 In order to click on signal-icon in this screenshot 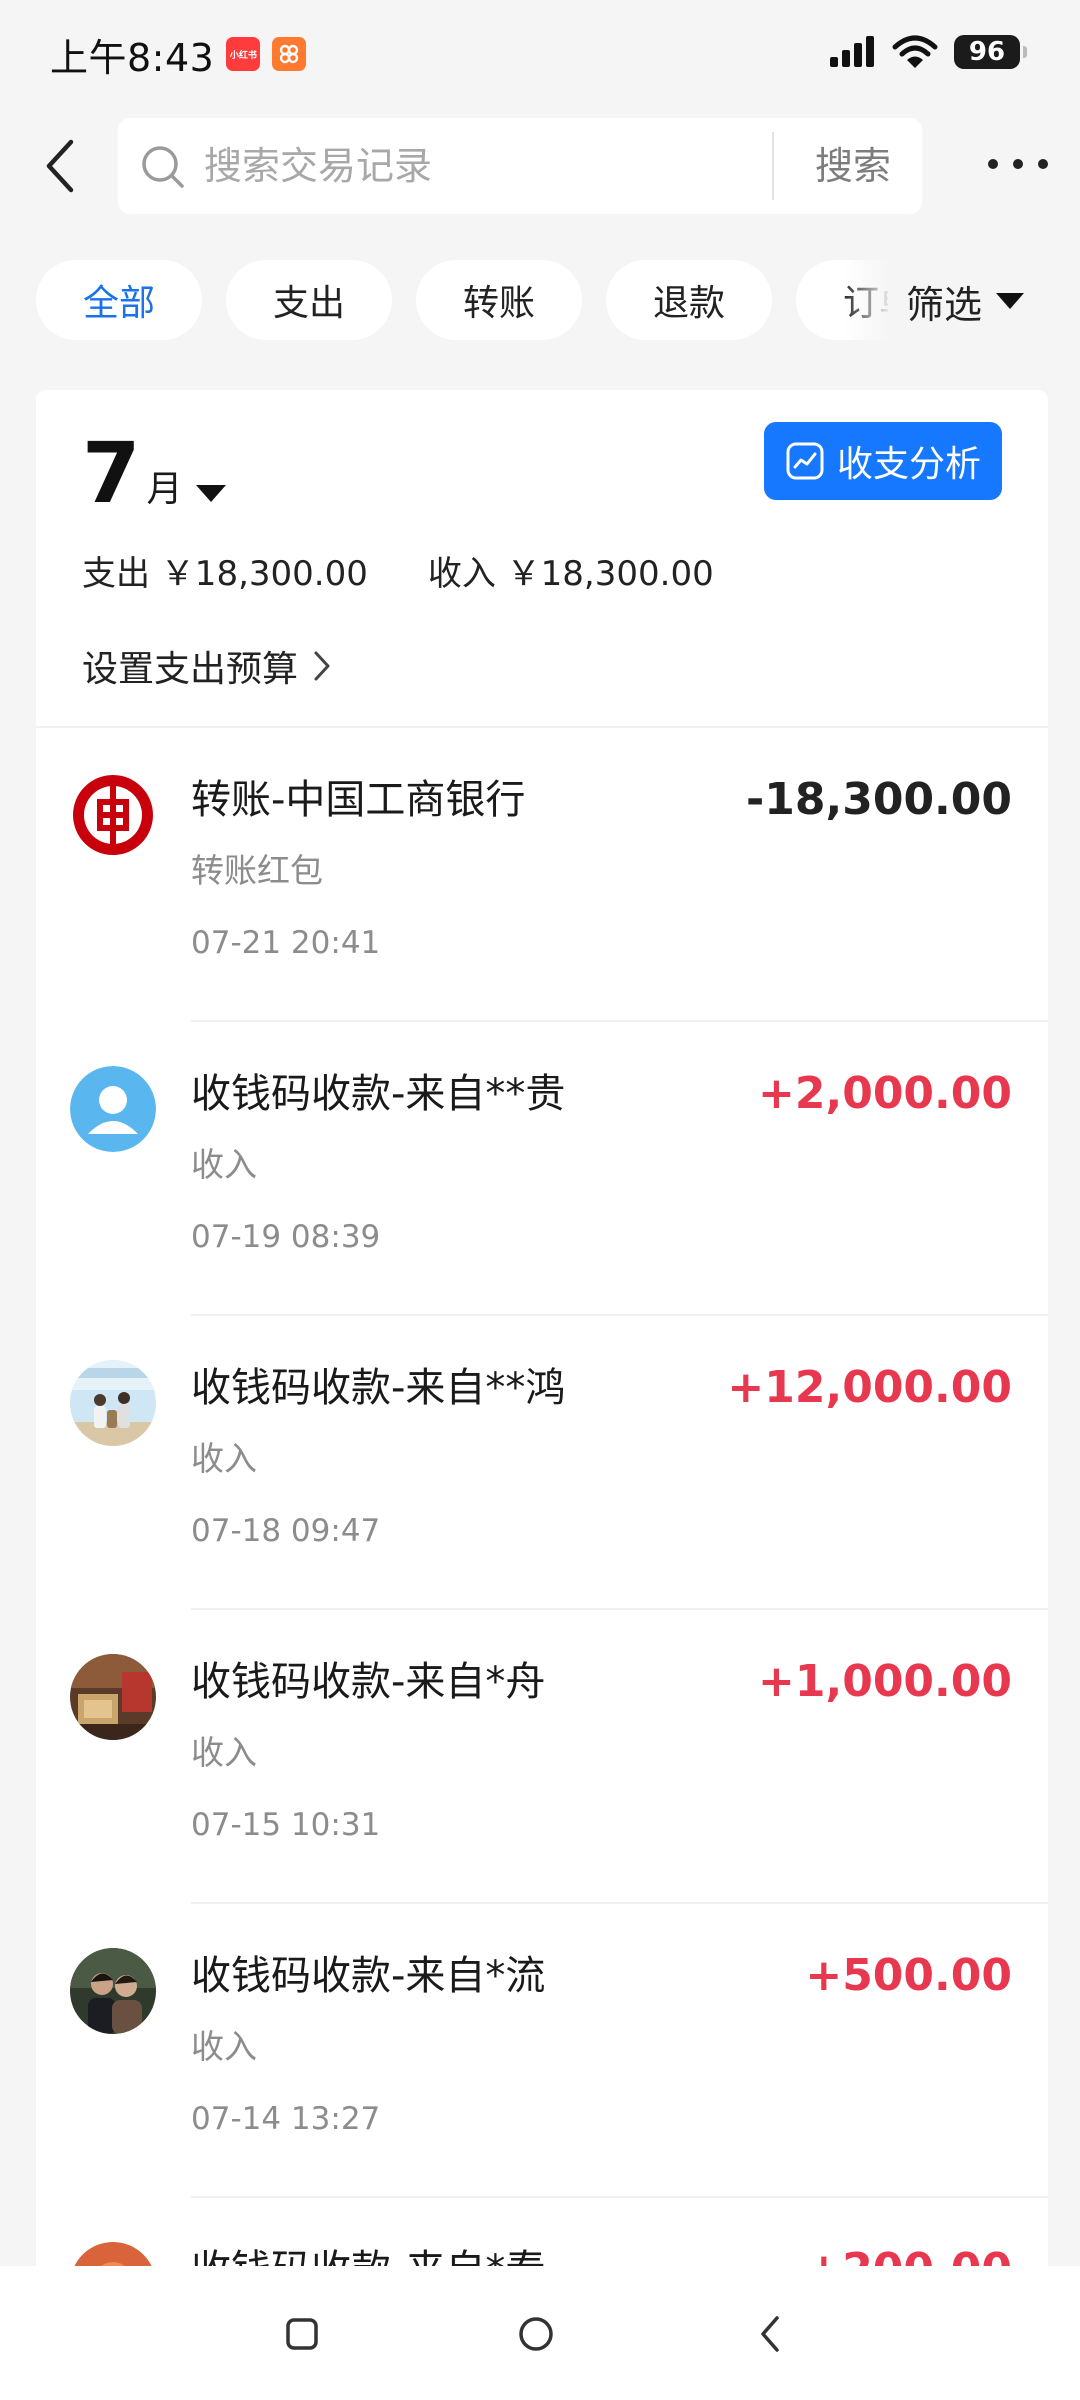, I will do `click(852, 51)`.